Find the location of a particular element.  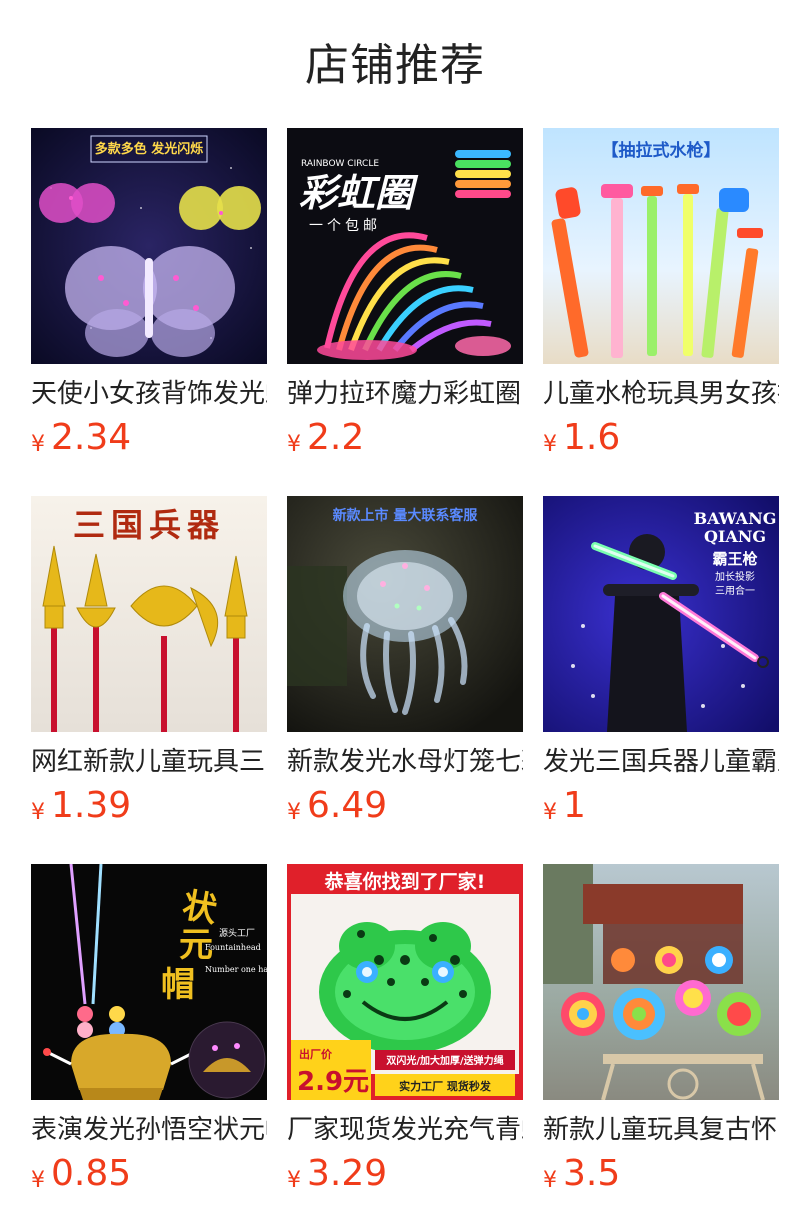

product-title: 发光三国兵器儿童霸王枪 is located at coordinates (661, 762).